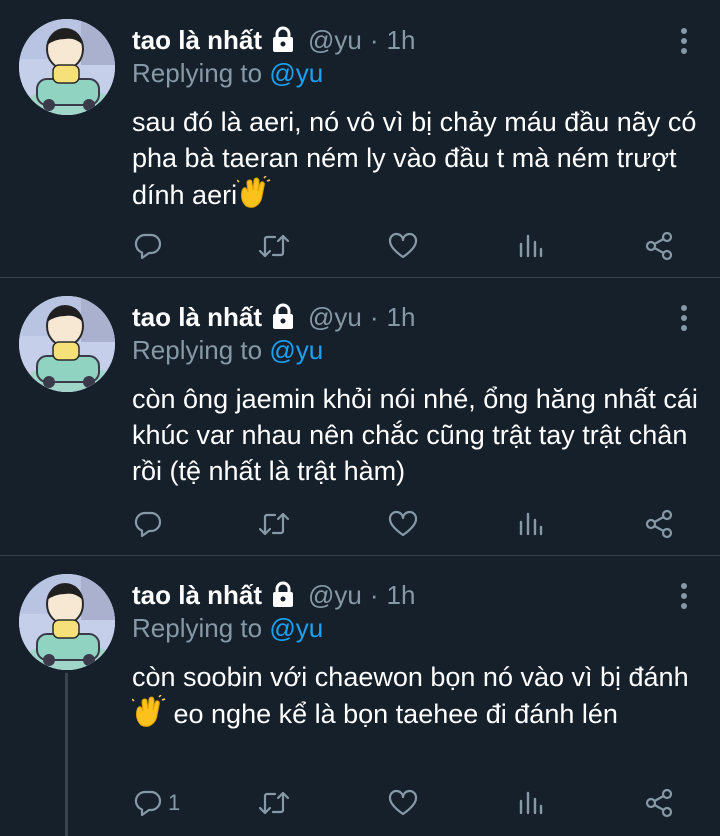 The image size is (720, 836). I want to click on reply-button: 1, so click(157, 803).